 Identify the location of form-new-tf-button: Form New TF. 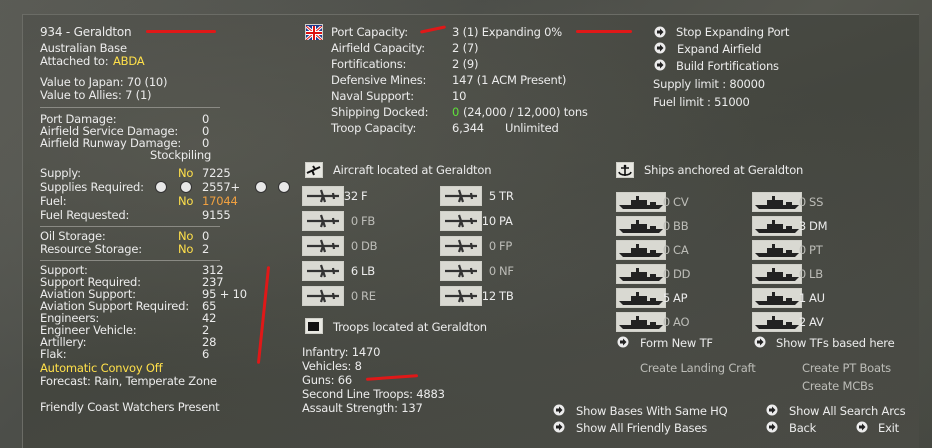
(676, 343).